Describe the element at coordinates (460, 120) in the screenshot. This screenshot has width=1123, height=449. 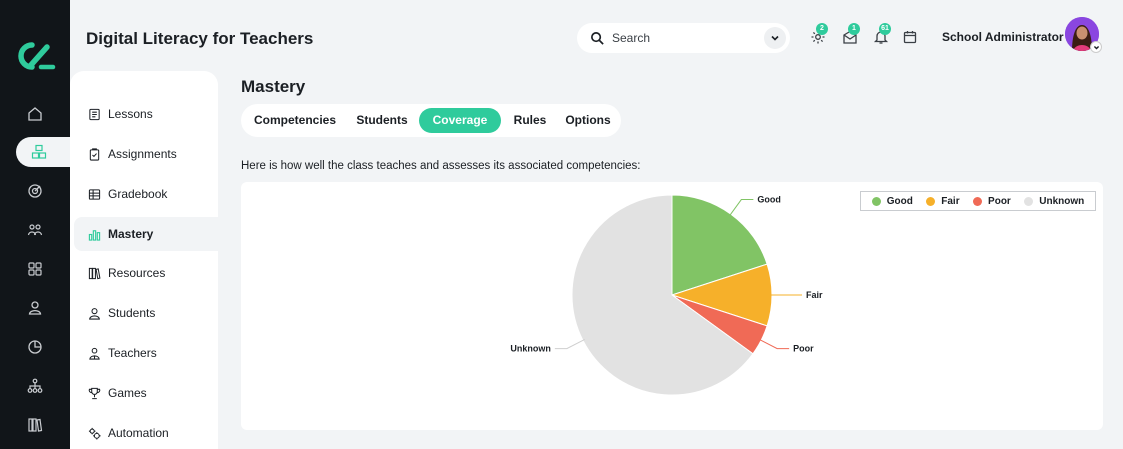
I see `tab-coverage: Coverage` at that location.